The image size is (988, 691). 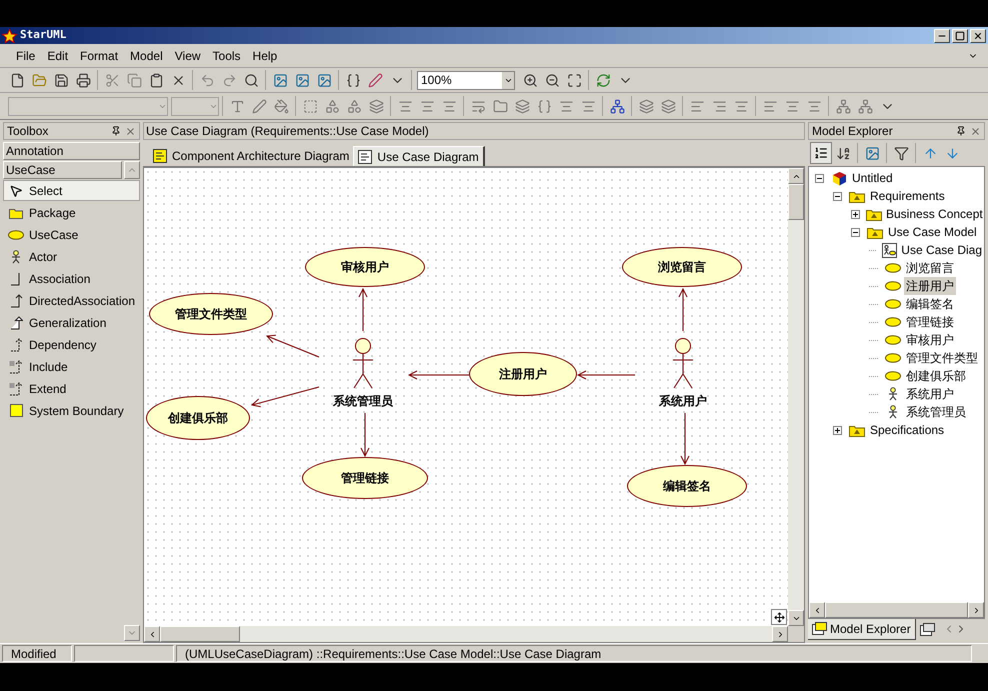 What do you see at coordinates (57, 55) in the screenshot?
I see `menu-item: Edit` at bounding box center [57, 55].